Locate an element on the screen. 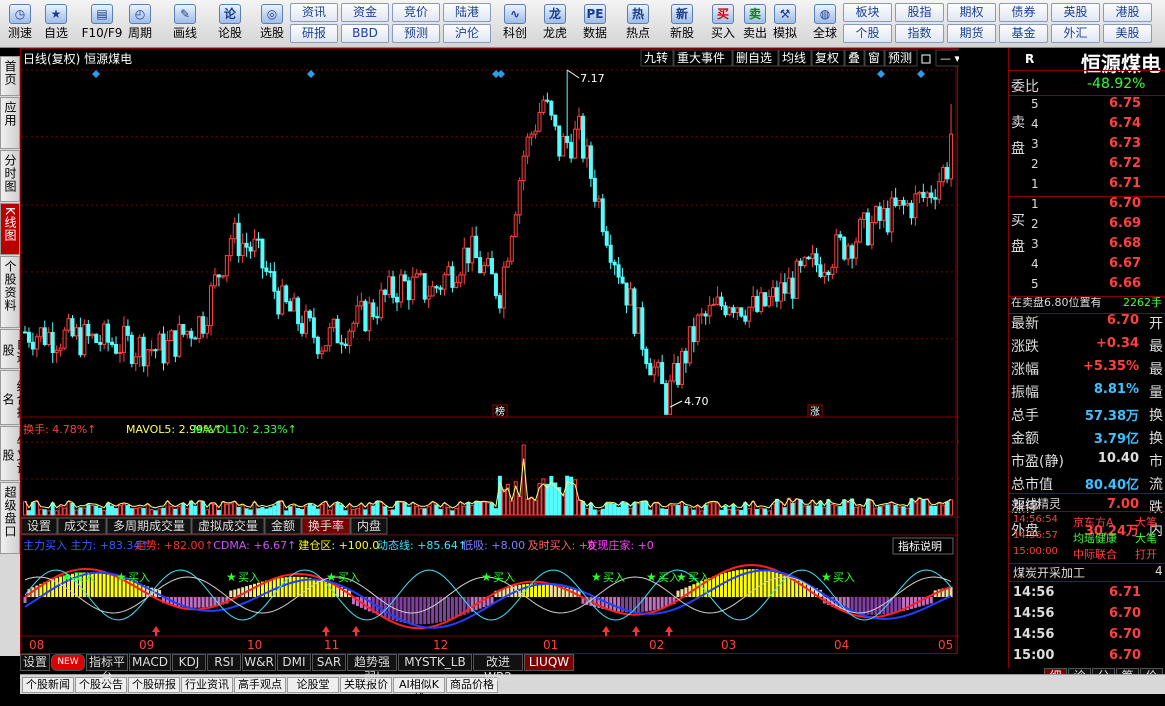 The width and height of the screenshot is (1165, 706). market-link-期权: 期权 is located at coordinates (971, 12).